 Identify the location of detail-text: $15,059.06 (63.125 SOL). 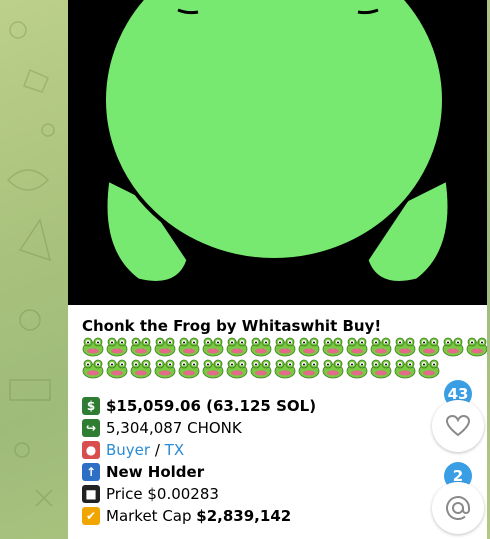
(211, 406).